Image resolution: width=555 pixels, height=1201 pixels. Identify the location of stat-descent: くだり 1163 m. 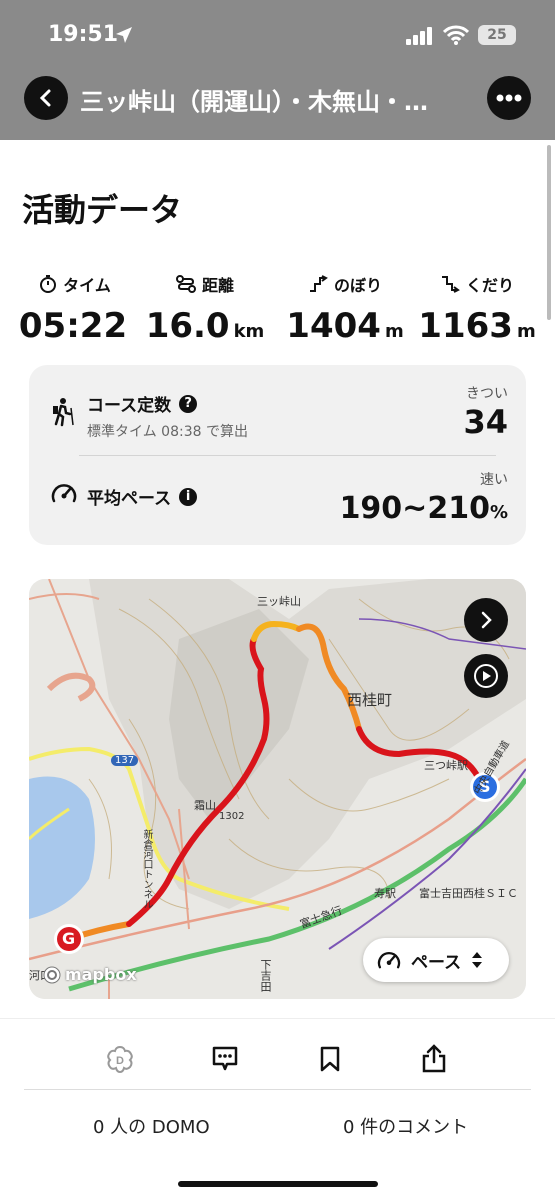
(477, 309).